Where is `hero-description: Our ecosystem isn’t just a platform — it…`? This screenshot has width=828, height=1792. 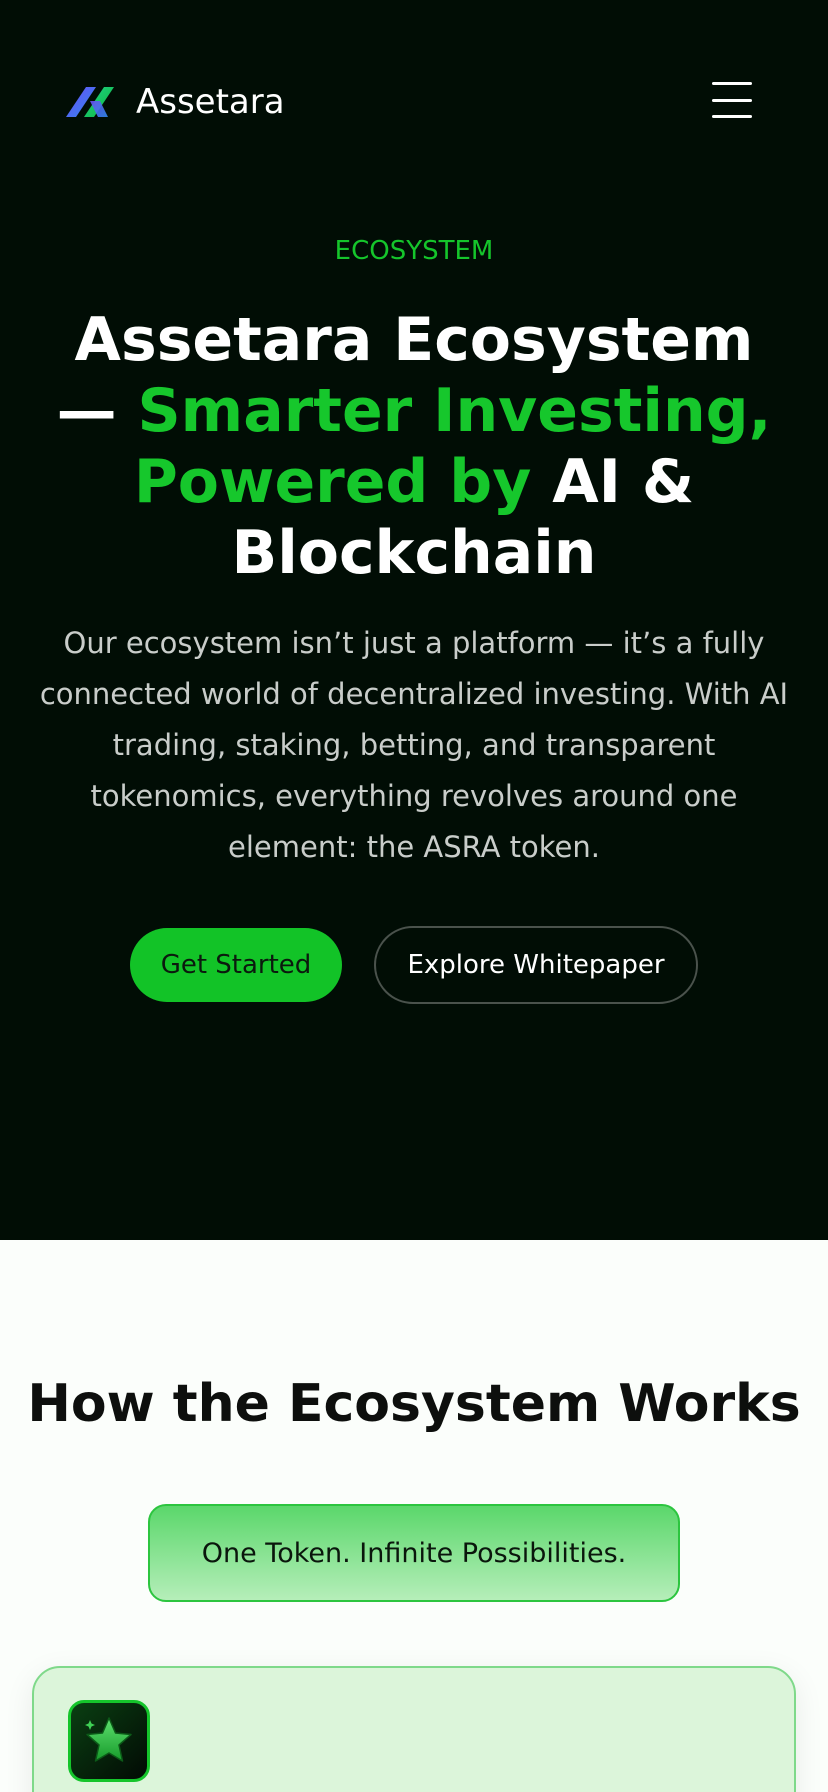 hero-description: Our ecosystem isn’t just a platform — it… is located at coordinates (414, 745).